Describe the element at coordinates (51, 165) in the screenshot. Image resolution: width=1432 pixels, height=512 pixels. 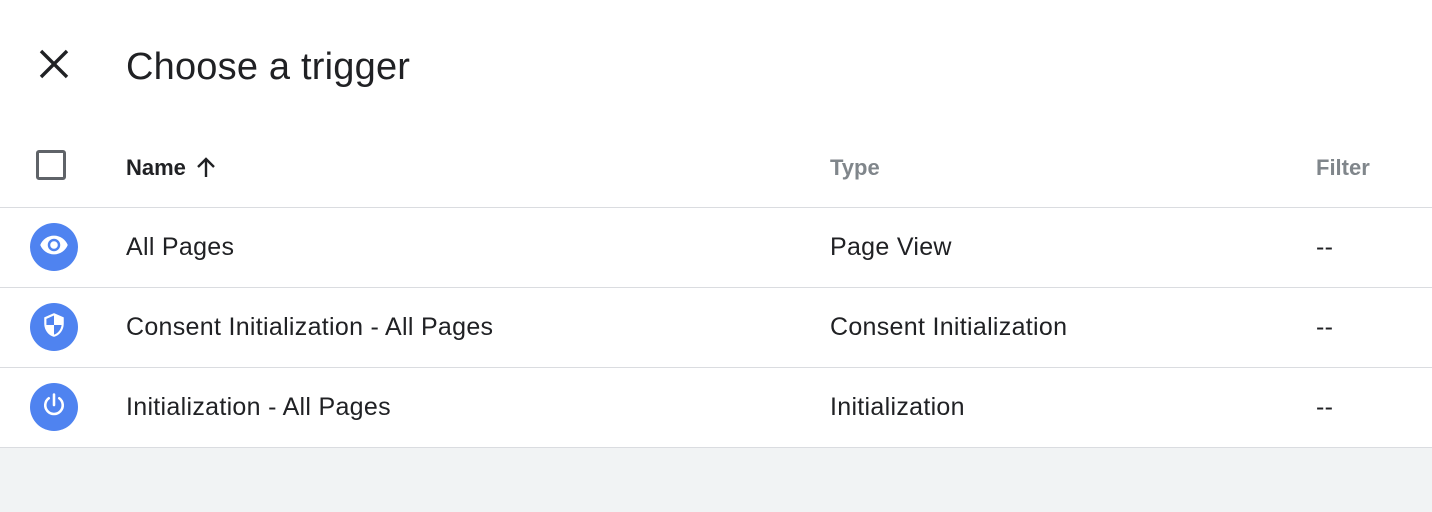
I see `select-all-checkbox` at that location.